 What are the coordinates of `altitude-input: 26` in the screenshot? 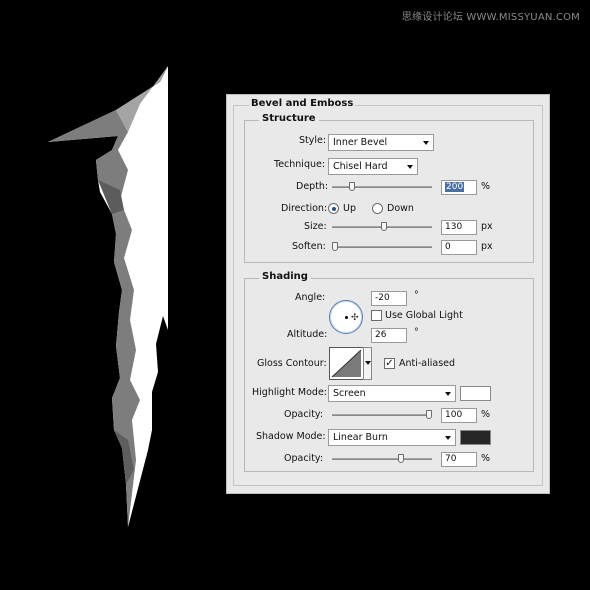 It's located at (389, 335).